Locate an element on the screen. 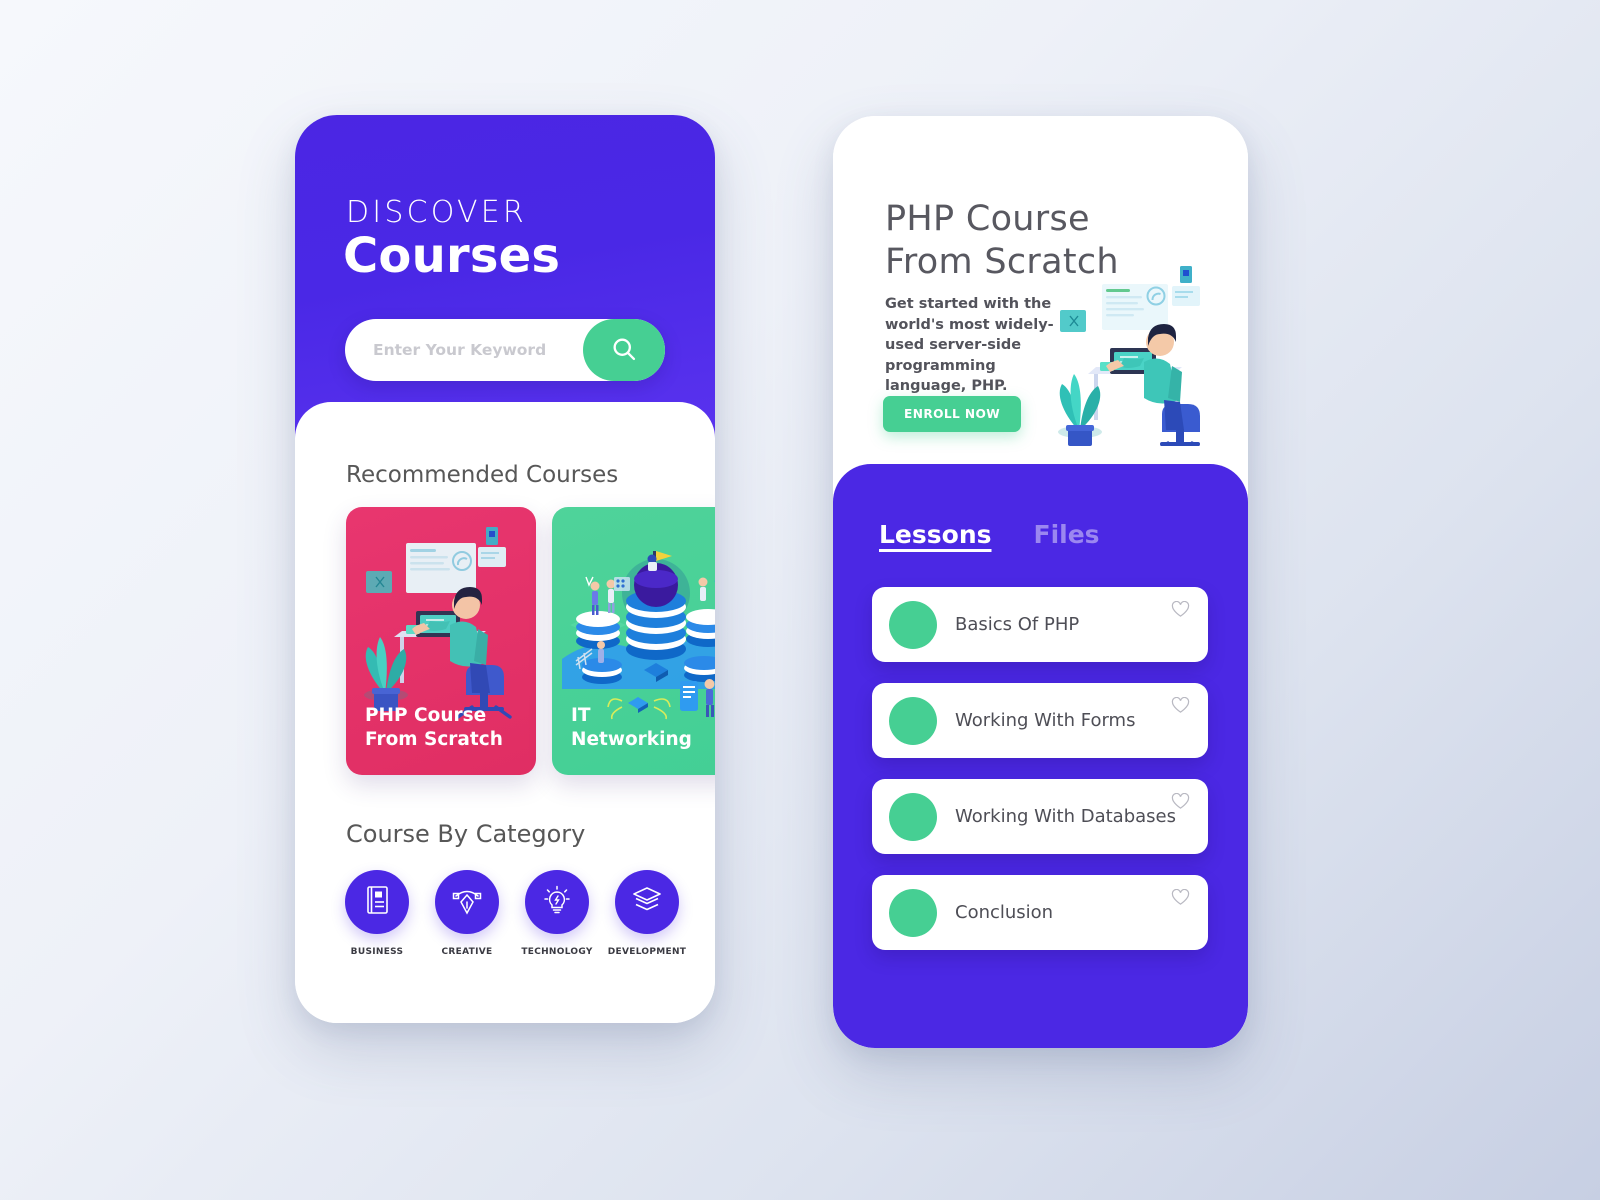 Image resolution: width=1600 pixels, height=1200 pixels. category-label: DEVELOPMENT is located at coordinates (647, 952).